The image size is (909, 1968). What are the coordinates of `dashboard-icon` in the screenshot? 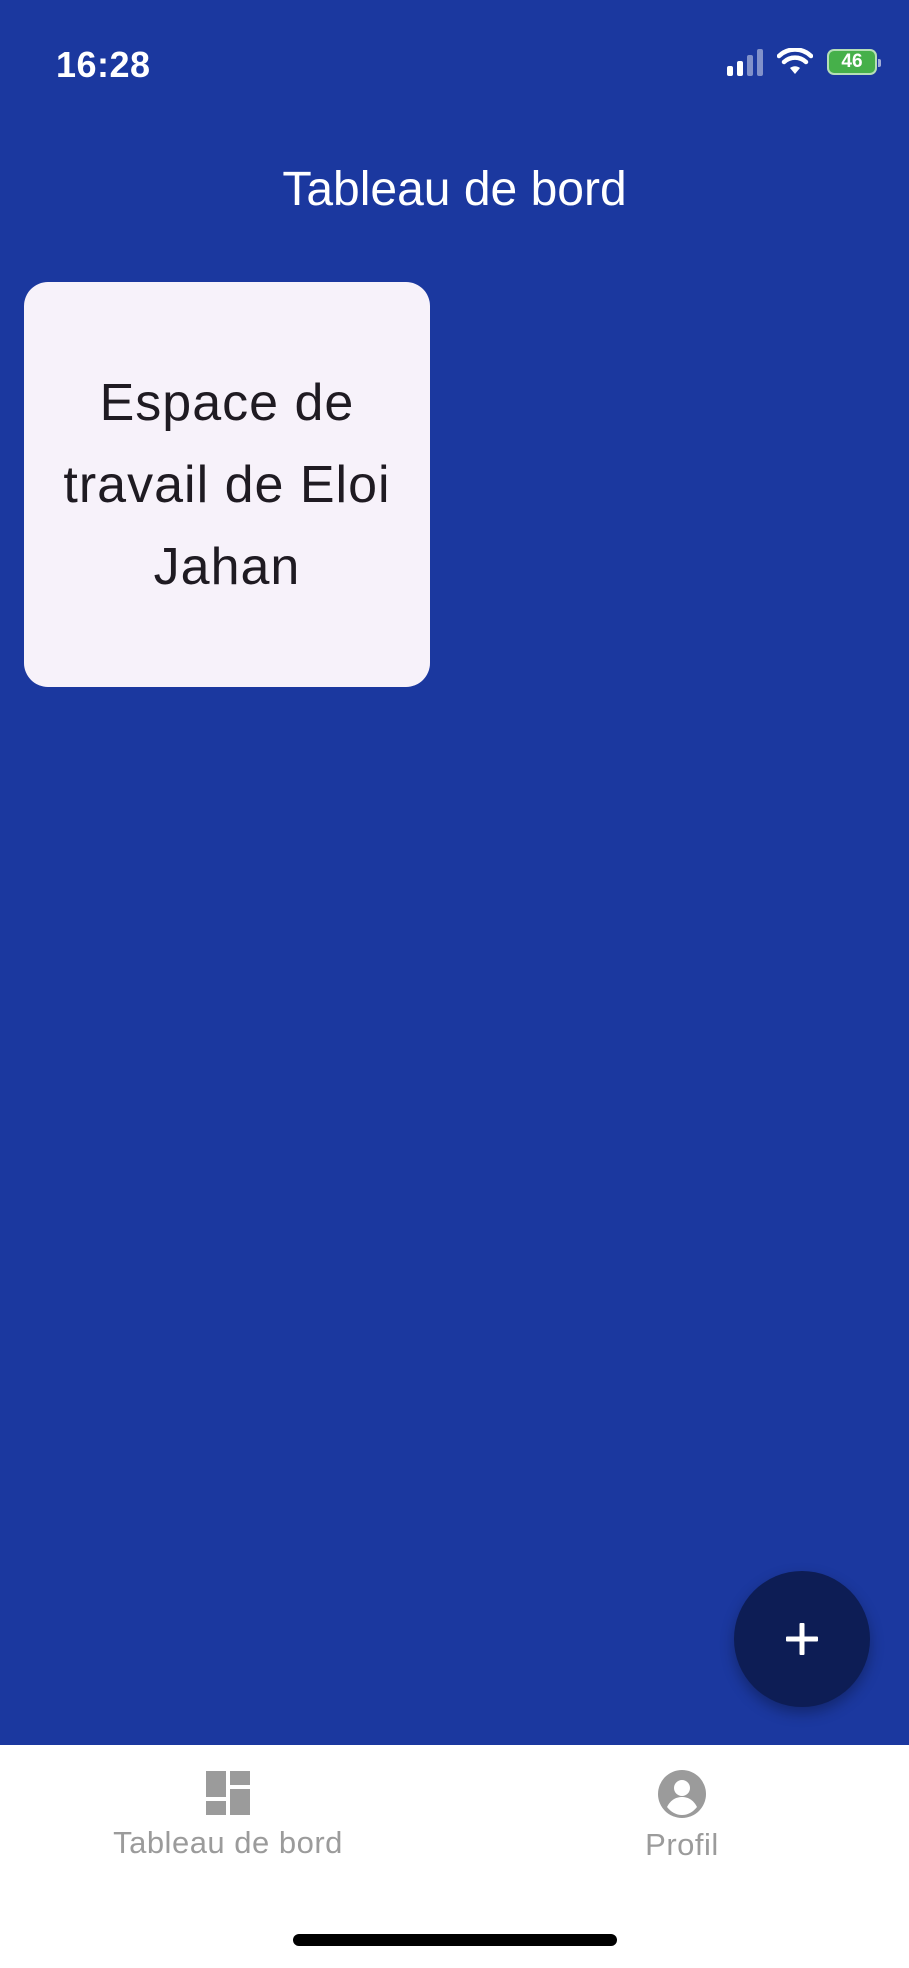 It's located at (228, 1793).